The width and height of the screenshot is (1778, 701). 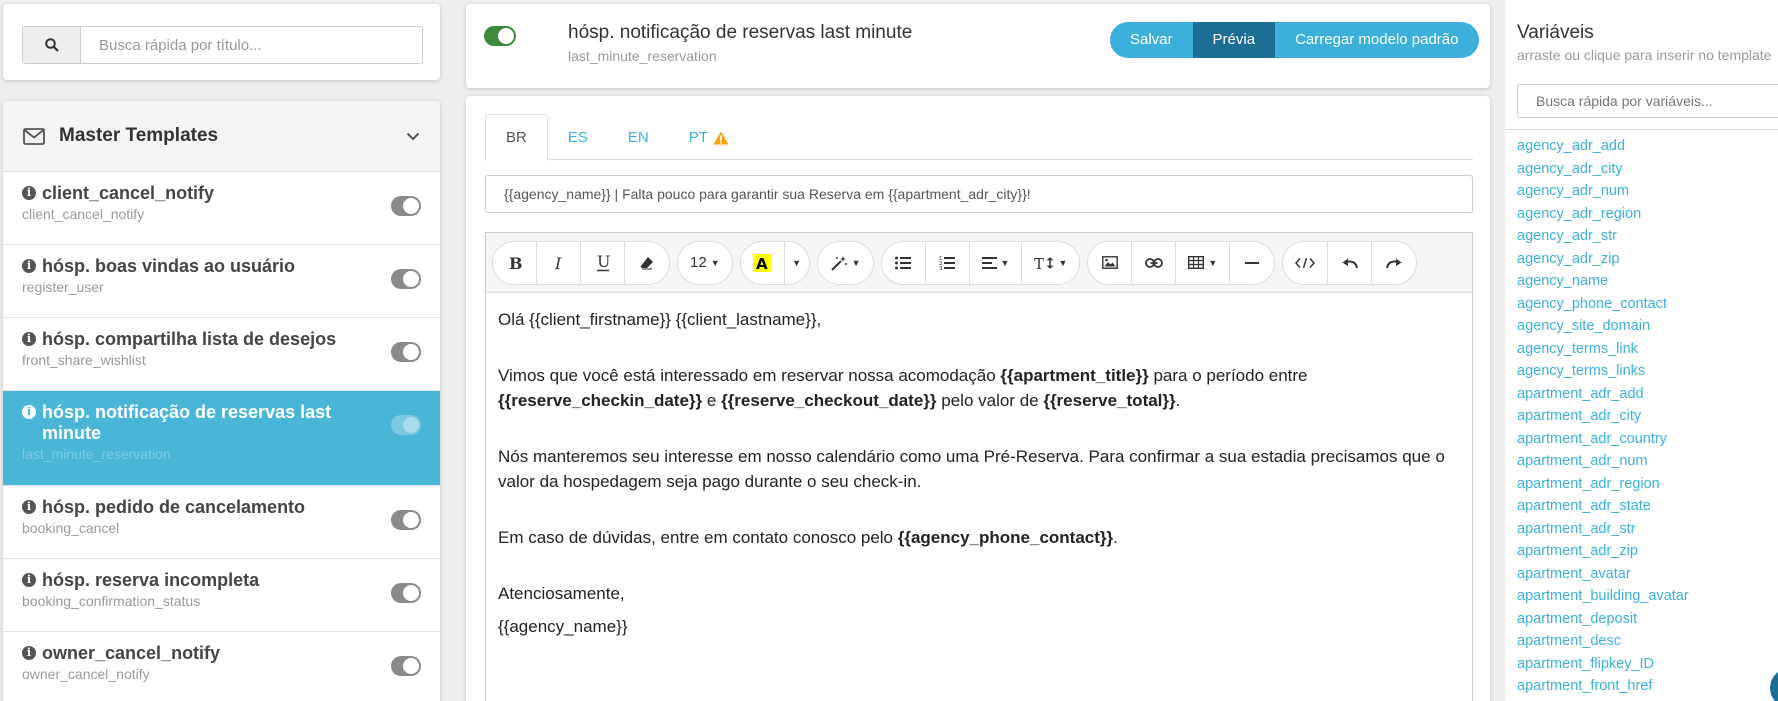 What do you see at coordinates (1603, 664) in the screenshot?
I see `variable-item: apartment_flipkey_ID` at bounding box center [1603, 664].